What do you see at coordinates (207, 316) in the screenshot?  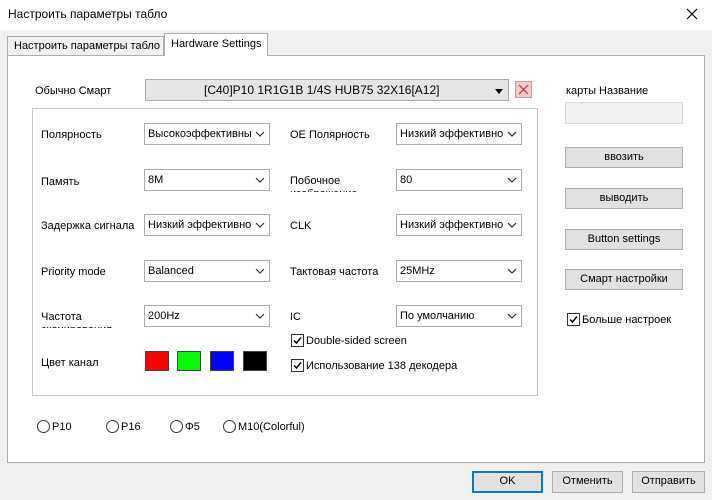 I see `scan-freq-select: 200Hz` at bounding box center [207, 316].